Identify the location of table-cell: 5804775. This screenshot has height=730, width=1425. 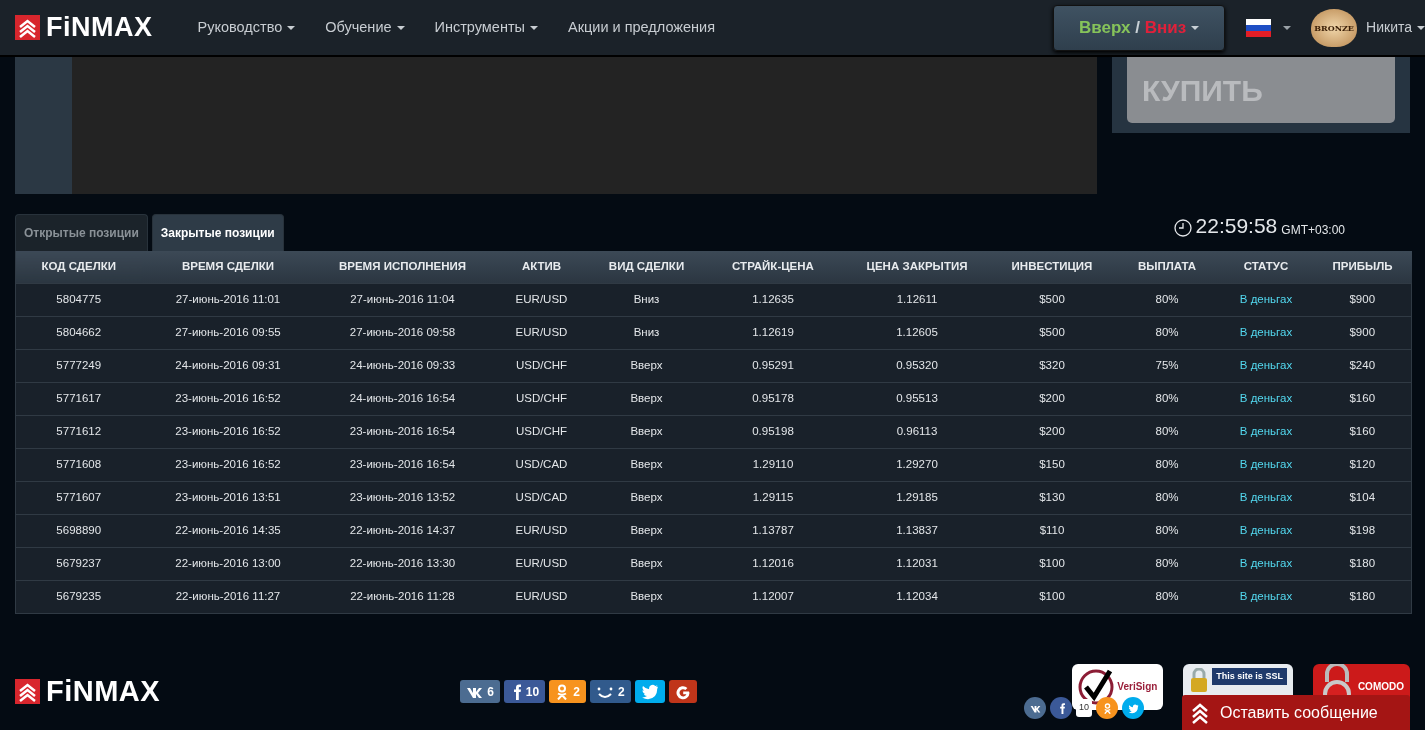
(78, 299).